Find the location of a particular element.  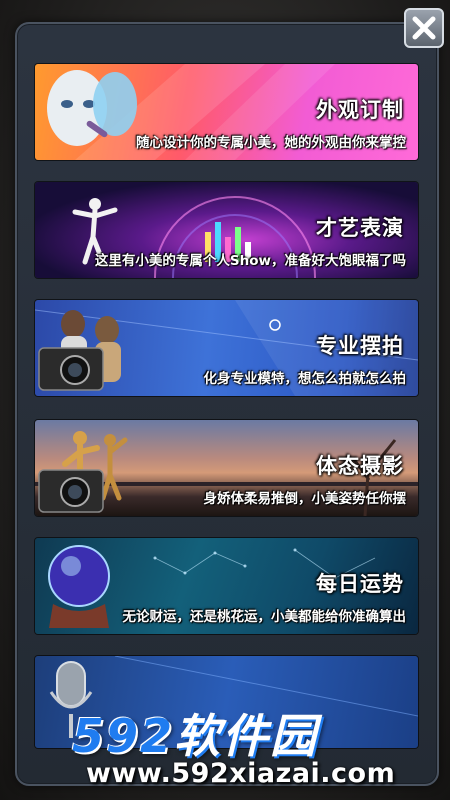

card-description: 随心设计你的专属小美，她的外观由你来掌控 is located at coordinates (271, 143).